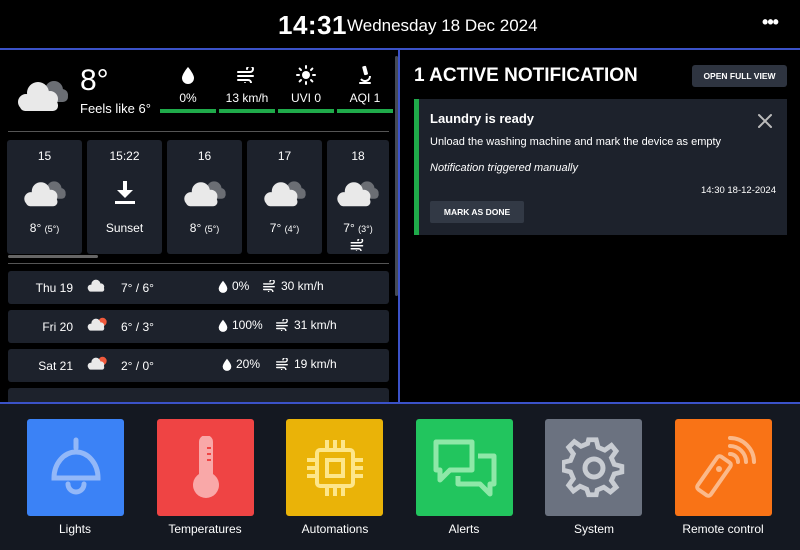  What do you see at coordinates (365, 74) in the screenshot?
I see `microscope-icon` at bounding box center [365, 74].